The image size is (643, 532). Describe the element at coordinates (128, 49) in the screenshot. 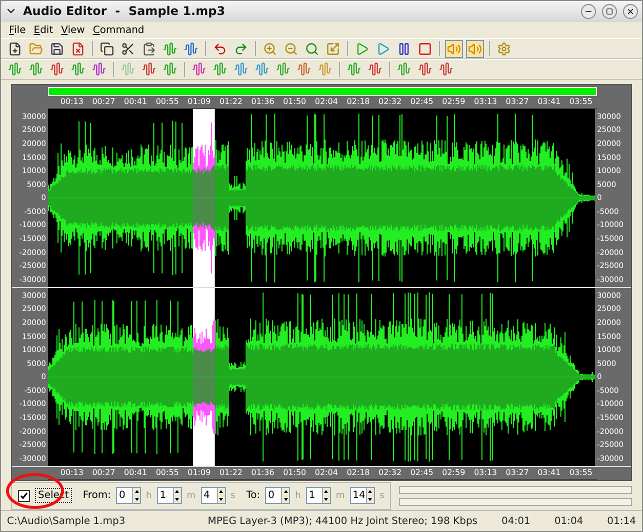

I see `scissors-icon` at that location.